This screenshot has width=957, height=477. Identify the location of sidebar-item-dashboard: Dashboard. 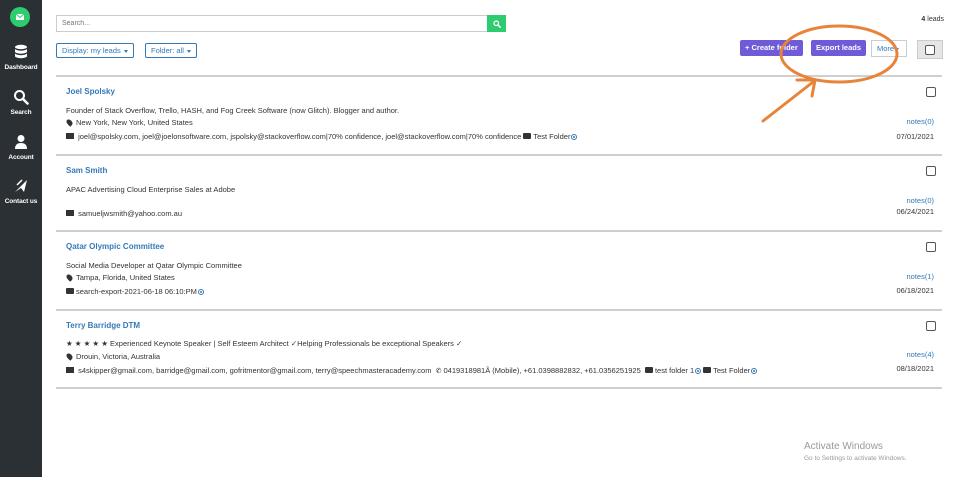
(21, 57).